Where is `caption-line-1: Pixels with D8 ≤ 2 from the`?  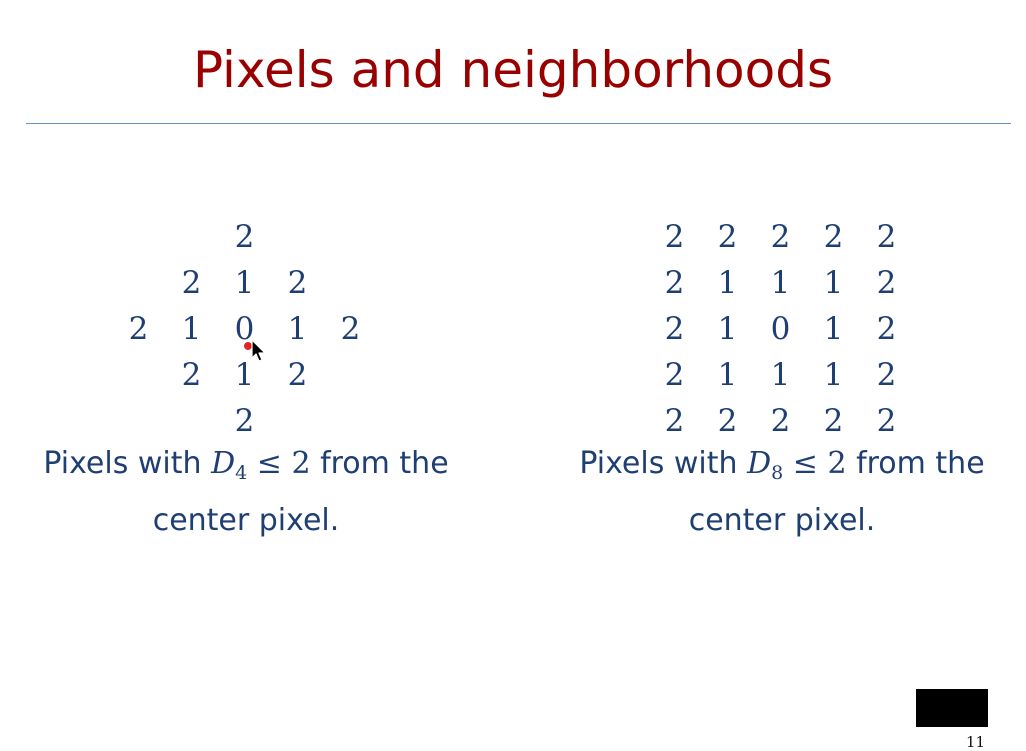 caption-line-1: Pixels with D8 ≤ 2 from the is located at coordinates (779, 468).